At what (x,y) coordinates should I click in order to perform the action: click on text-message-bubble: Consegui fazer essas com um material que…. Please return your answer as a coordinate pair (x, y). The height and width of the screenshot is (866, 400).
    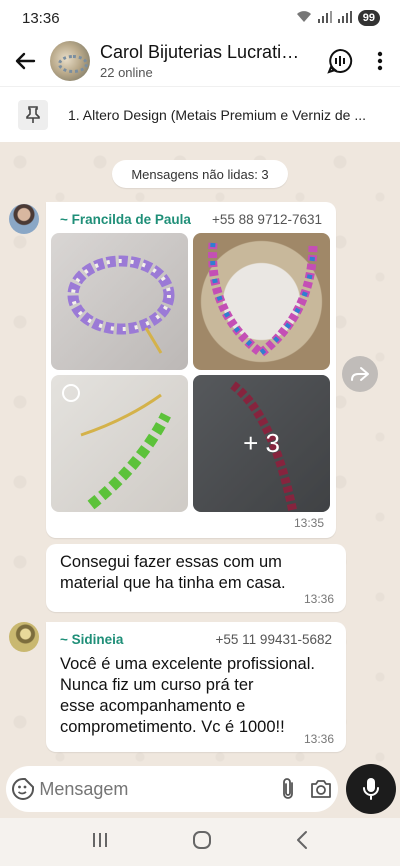
    Looking at the image, I should click on (196, 578).